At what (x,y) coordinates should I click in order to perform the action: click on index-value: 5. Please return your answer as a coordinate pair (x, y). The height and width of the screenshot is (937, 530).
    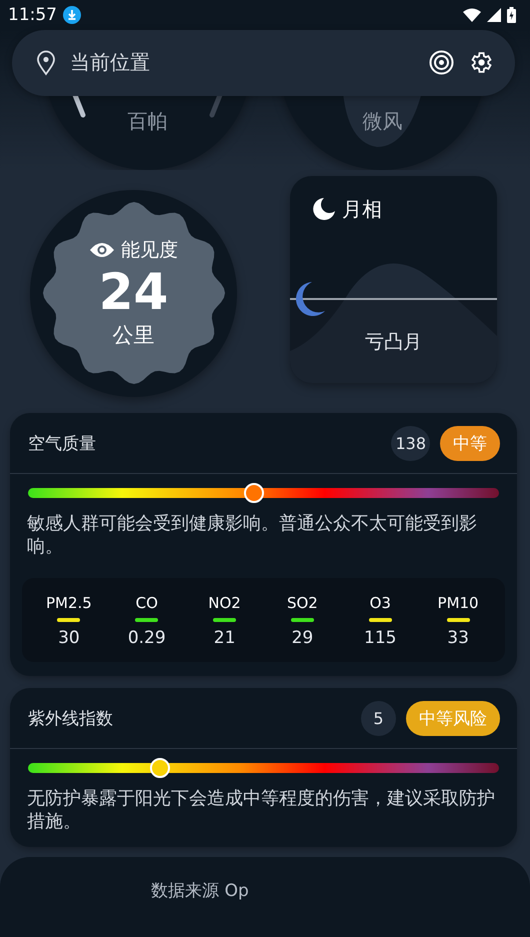
    Looking at the image, I should click on (378, 718).